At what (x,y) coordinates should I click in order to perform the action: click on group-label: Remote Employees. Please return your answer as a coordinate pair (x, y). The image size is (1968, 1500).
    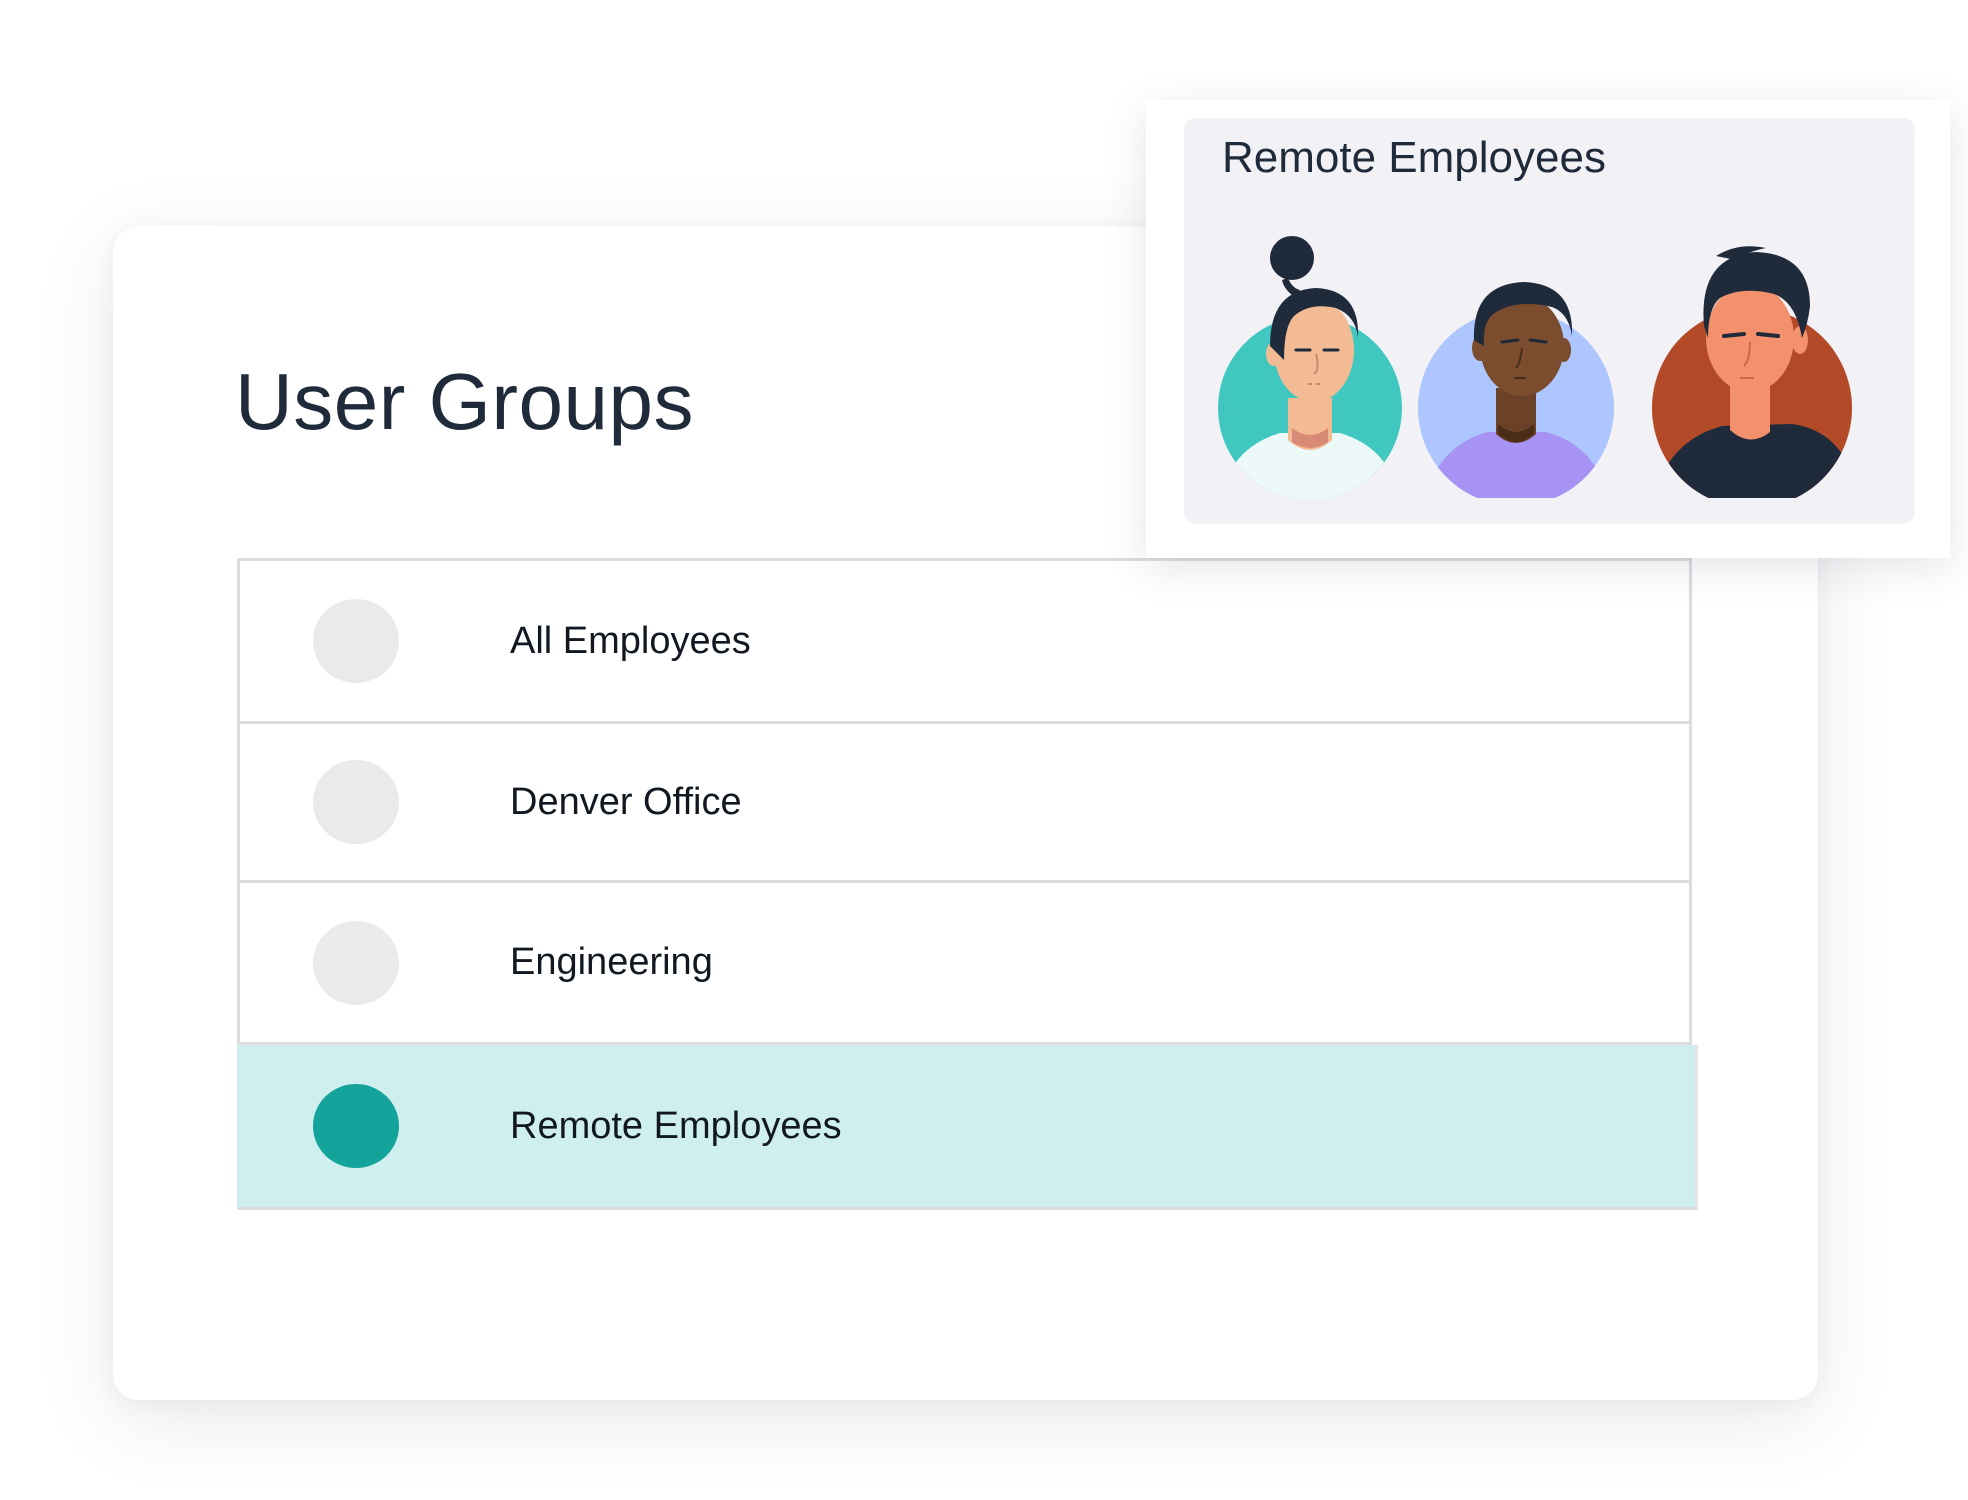
    Looking at the image, I should click on (676, 1125).